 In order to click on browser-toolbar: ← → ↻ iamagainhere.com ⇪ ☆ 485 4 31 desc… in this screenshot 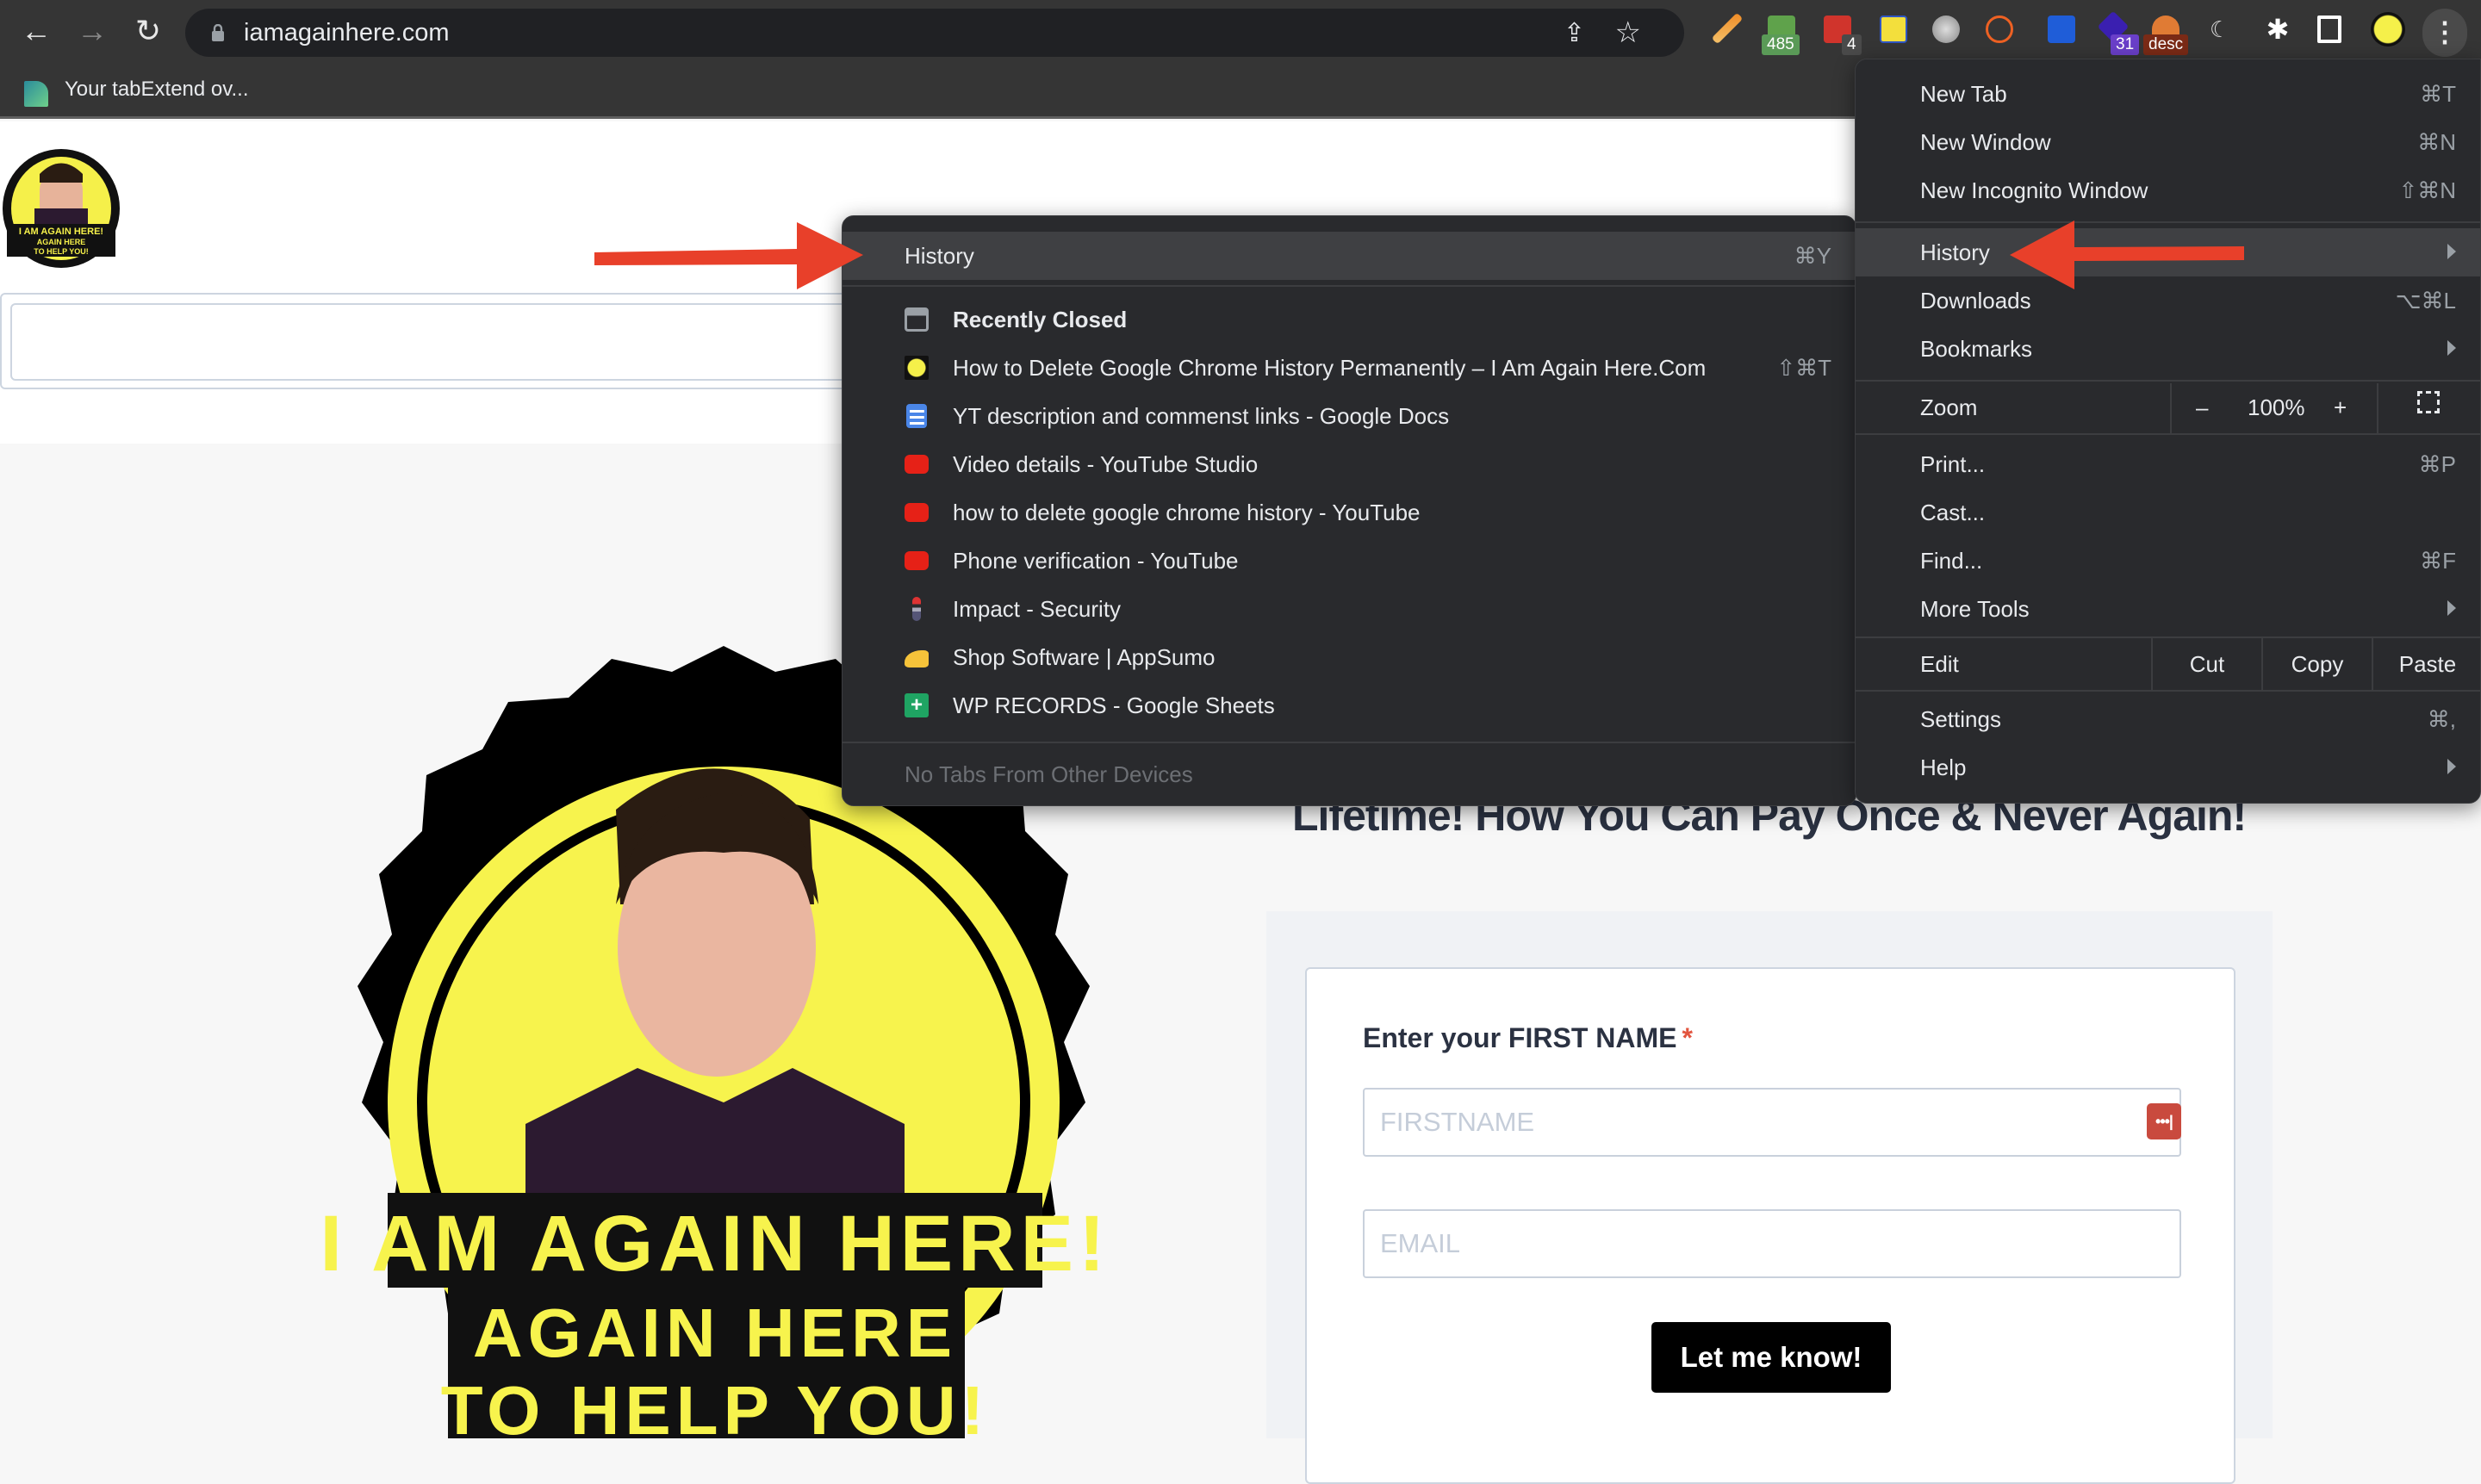, I will do `click(1241, 31)`.